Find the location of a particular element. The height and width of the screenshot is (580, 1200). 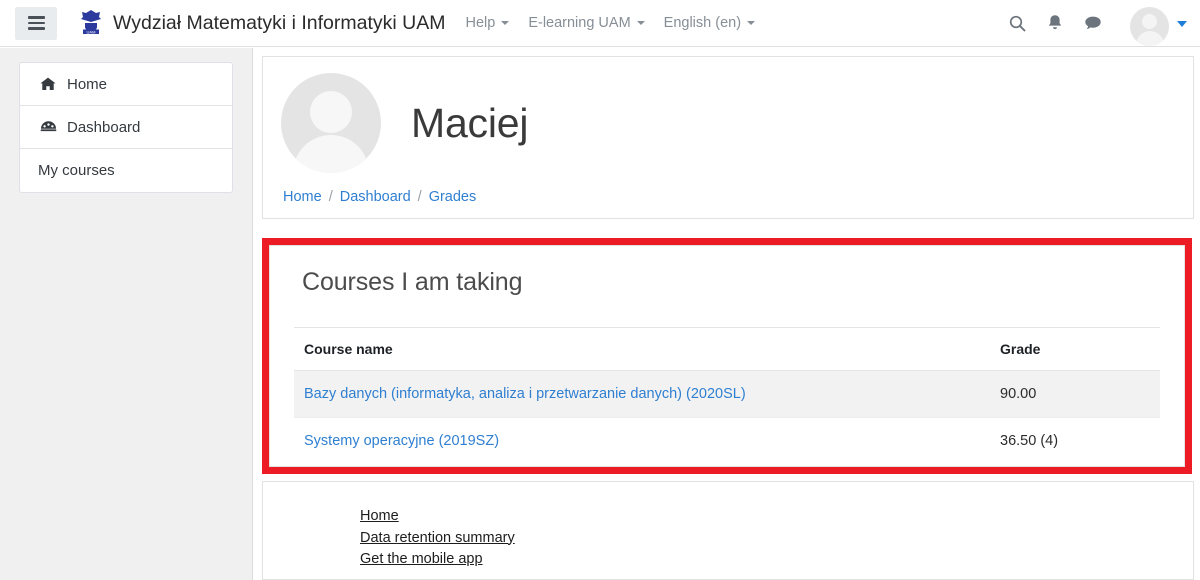

sidebar-item-my-courses-label: My courses is located at coordinates (76, 170).